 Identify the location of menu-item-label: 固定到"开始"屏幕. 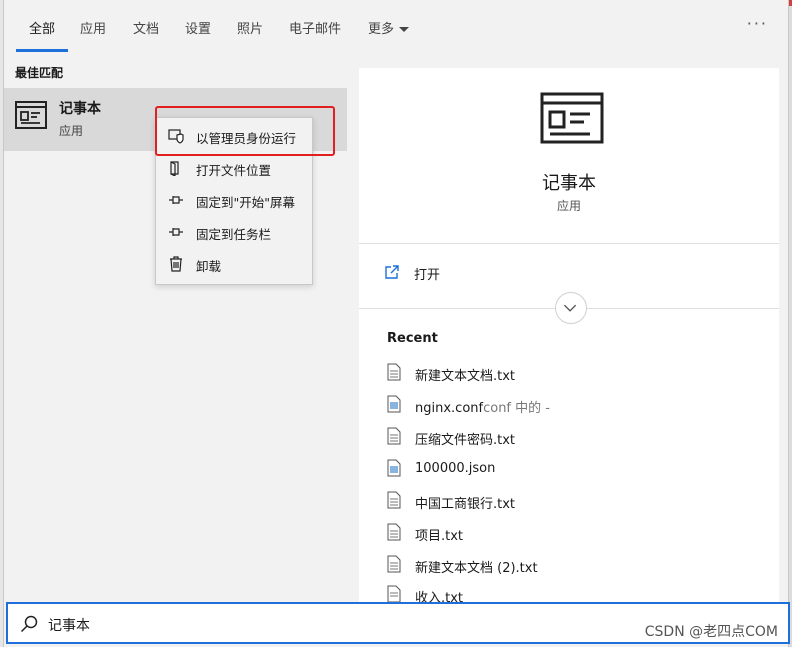
(245, 202).